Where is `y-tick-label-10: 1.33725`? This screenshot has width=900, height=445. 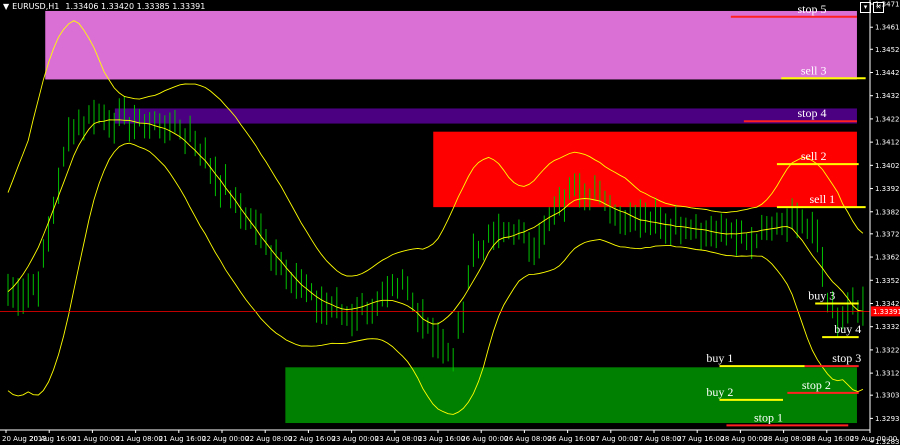
y-tick-label-10: 1.33725 is located at coordinates (887, 234).